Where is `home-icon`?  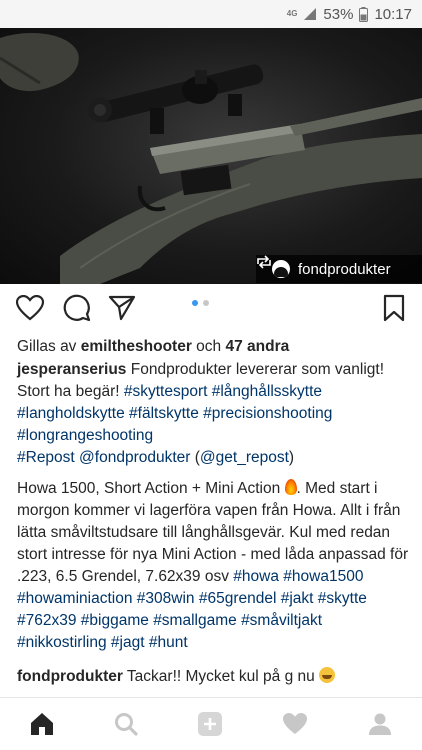
home-icon is located at coordinates (42, 724).